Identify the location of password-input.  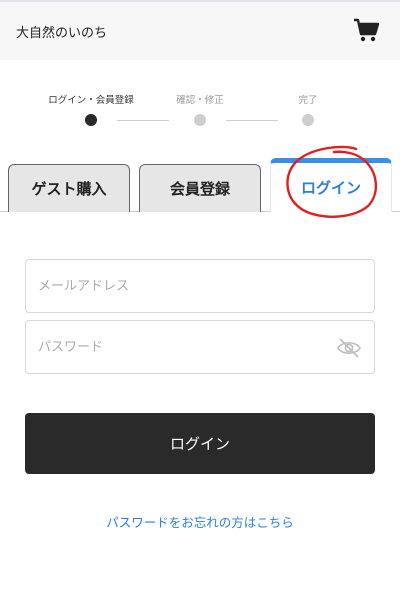
(200, 347).